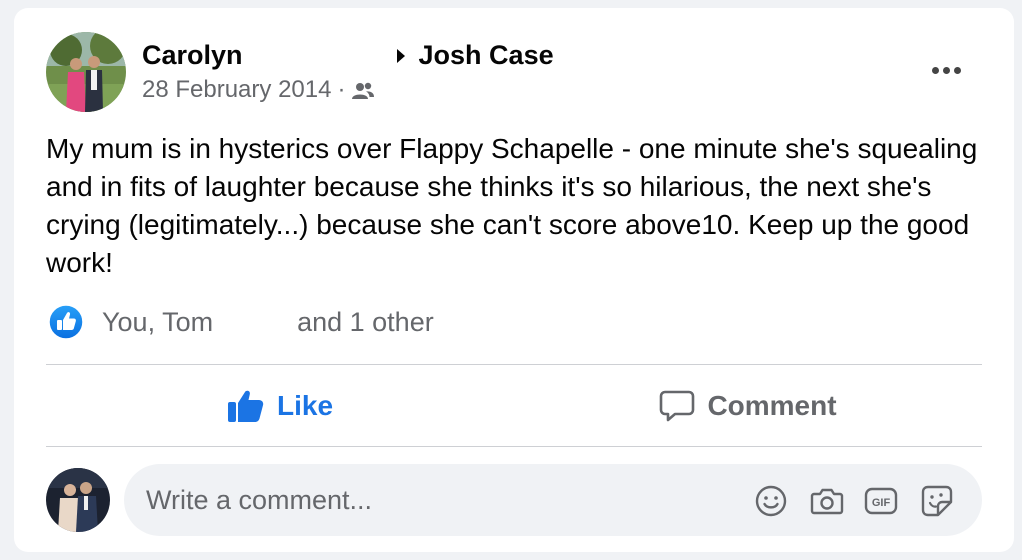 The width and height of the screenshot is (1022, 560). Describe the element at coordinates (772, 405) in the screenshot. I see `comment-label: Comment` at that location.